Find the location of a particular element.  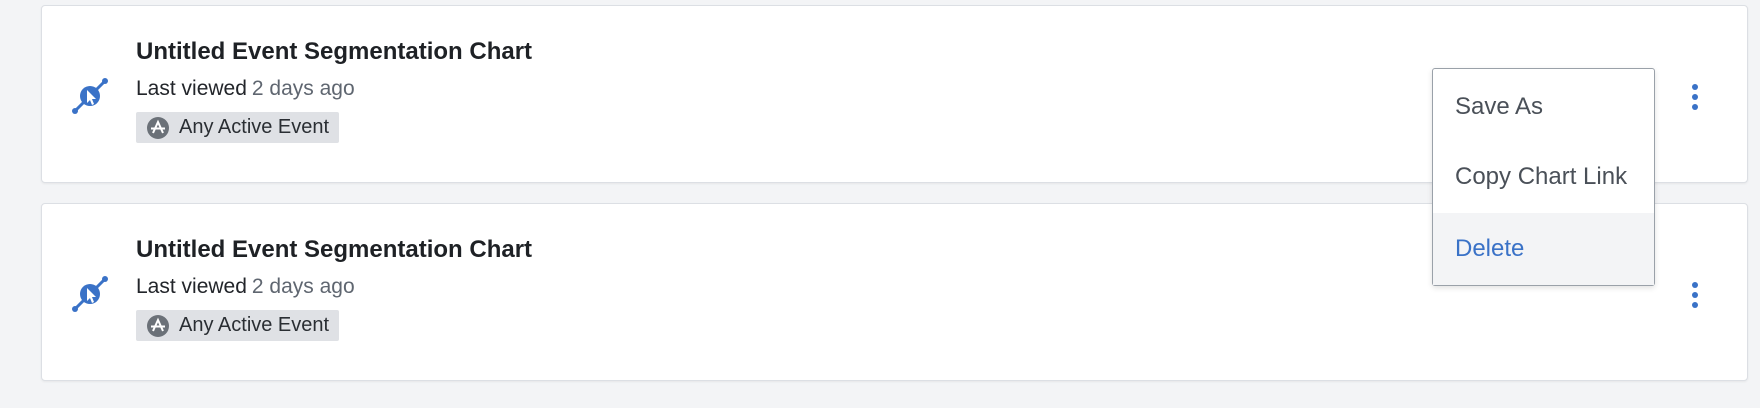

menu-item-copy-chart-link: Copy Chart Link is located at coordinates (1543, 177).